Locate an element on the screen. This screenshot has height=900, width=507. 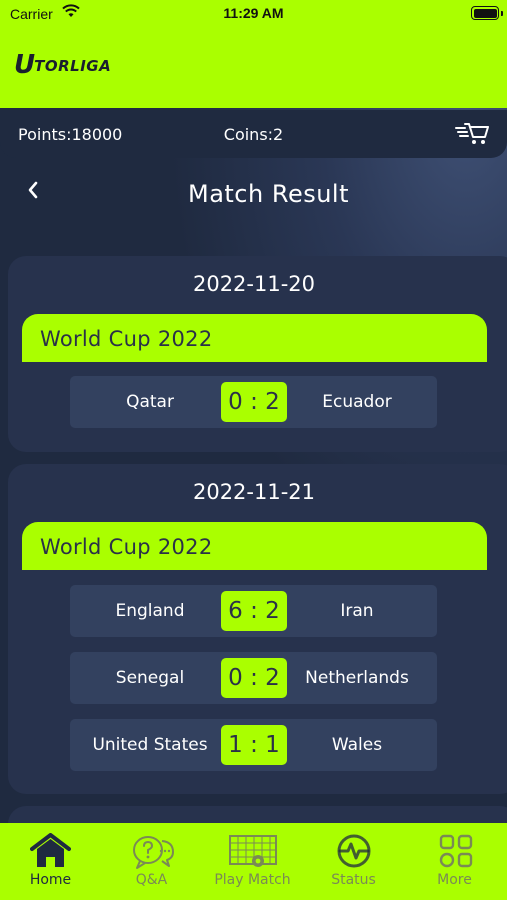
soccer-goal-icon is located at coordinates (253, 851).